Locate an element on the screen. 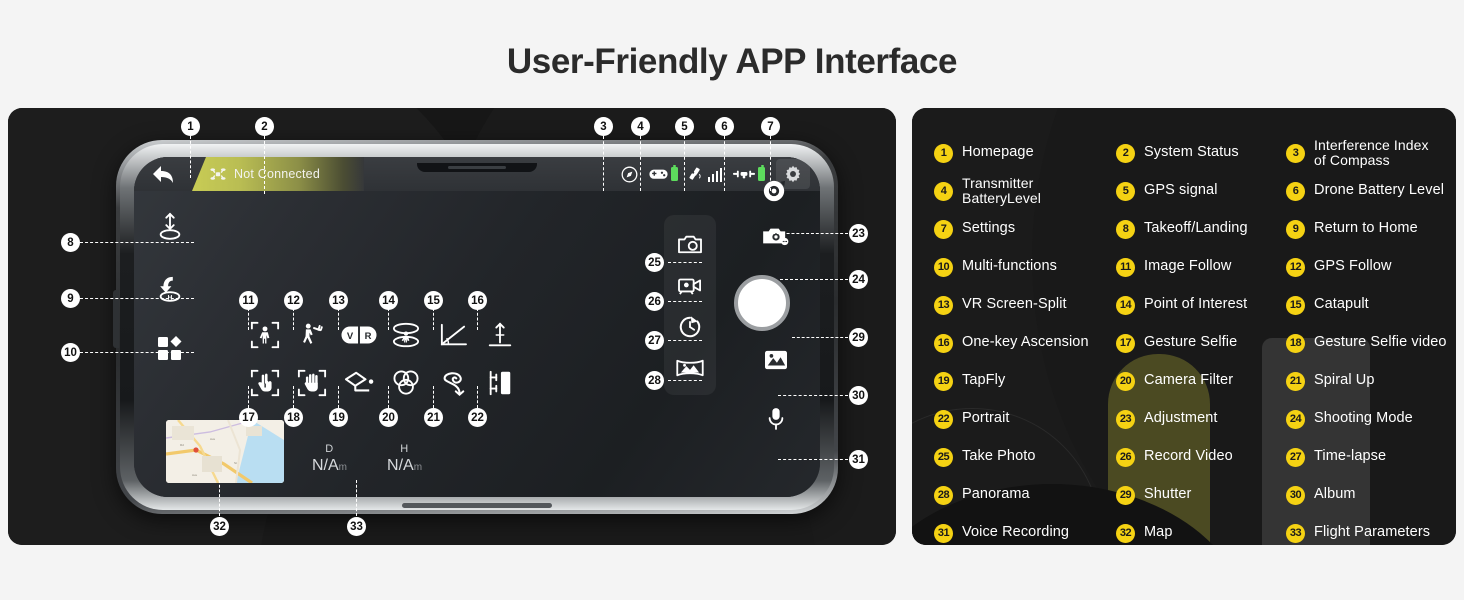 This screenshot has width=1464, height=600. legend-item-27: 27 Time-lapse is located at coordinates (1371, 457).